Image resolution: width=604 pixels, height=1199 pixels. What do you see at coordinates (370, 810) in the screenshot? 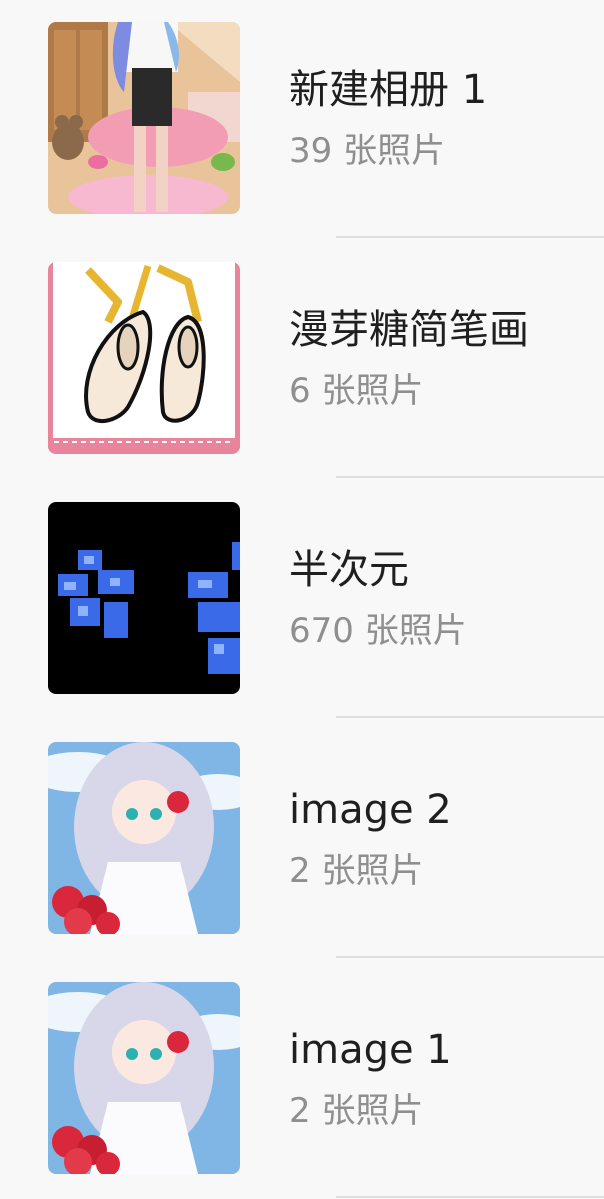
I see `album-title: image 2` at bounding box center [370, 810].